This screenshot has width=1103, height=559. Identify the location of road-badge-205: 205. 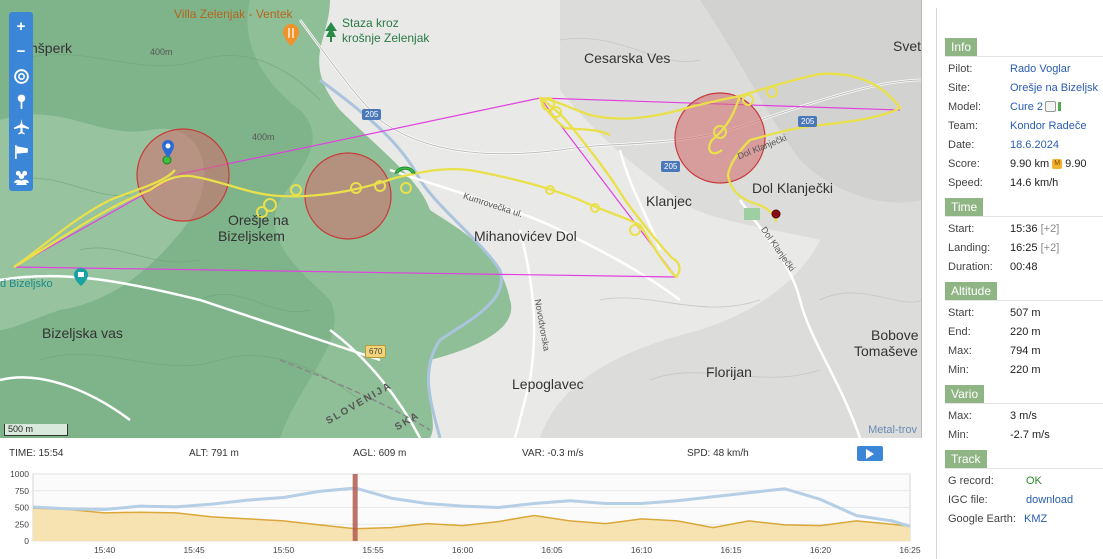
(671, 166).